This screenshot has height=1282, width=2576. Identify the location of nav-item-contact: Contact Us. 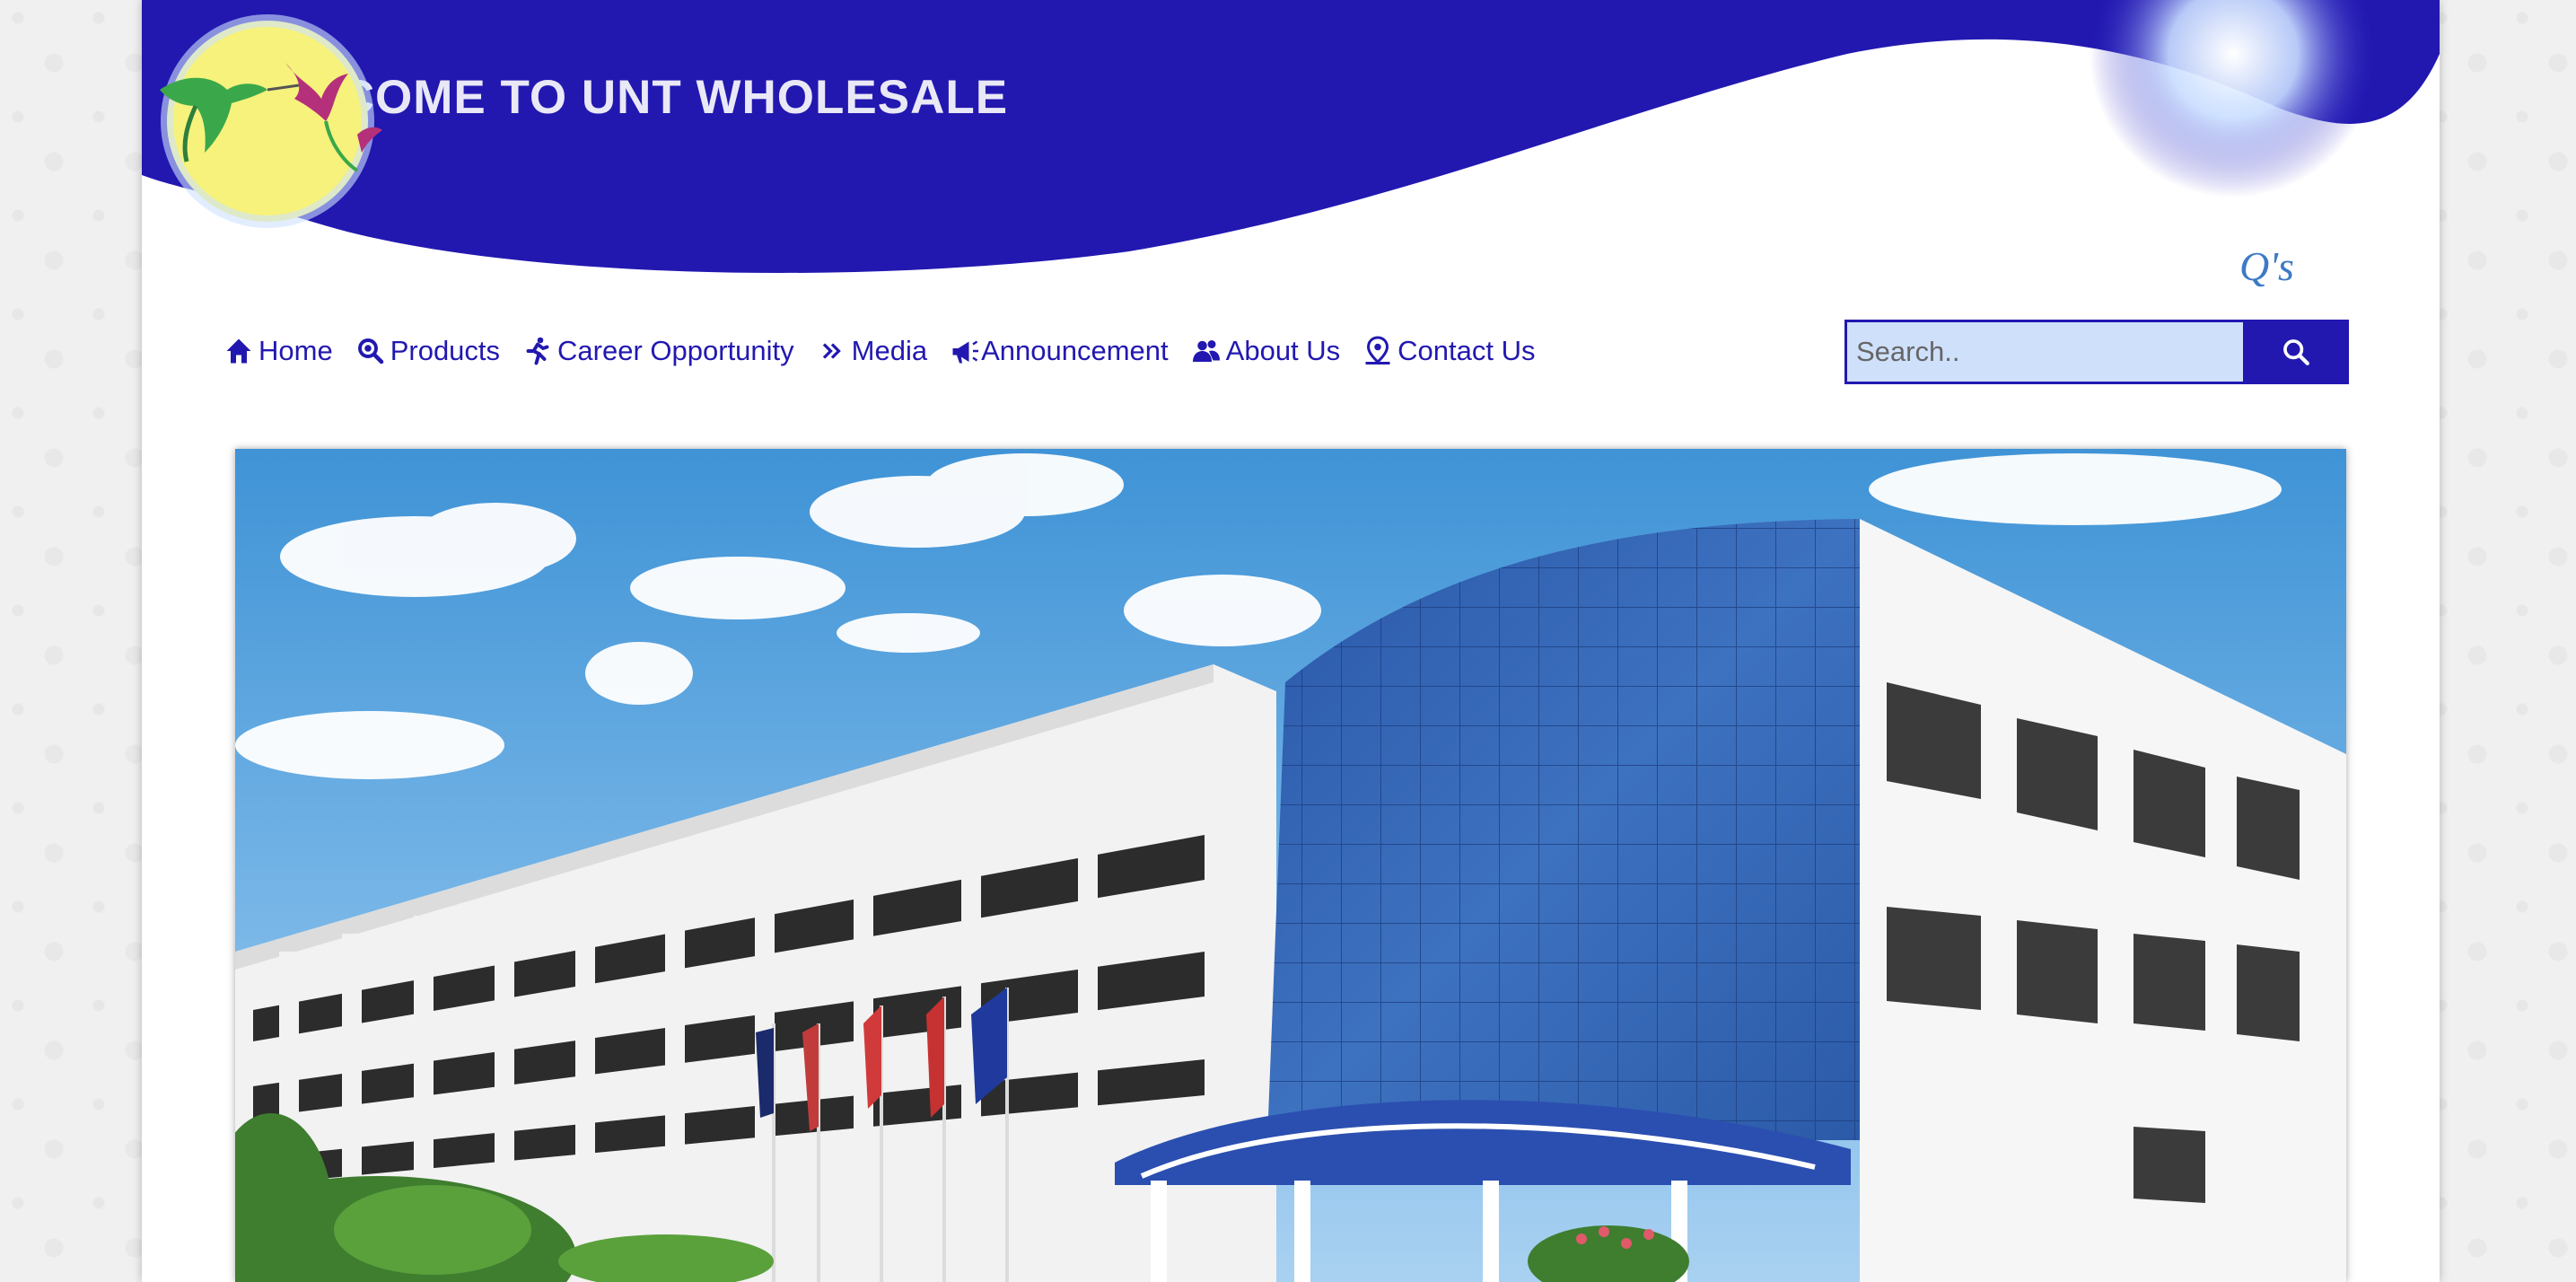
(1449, 351).